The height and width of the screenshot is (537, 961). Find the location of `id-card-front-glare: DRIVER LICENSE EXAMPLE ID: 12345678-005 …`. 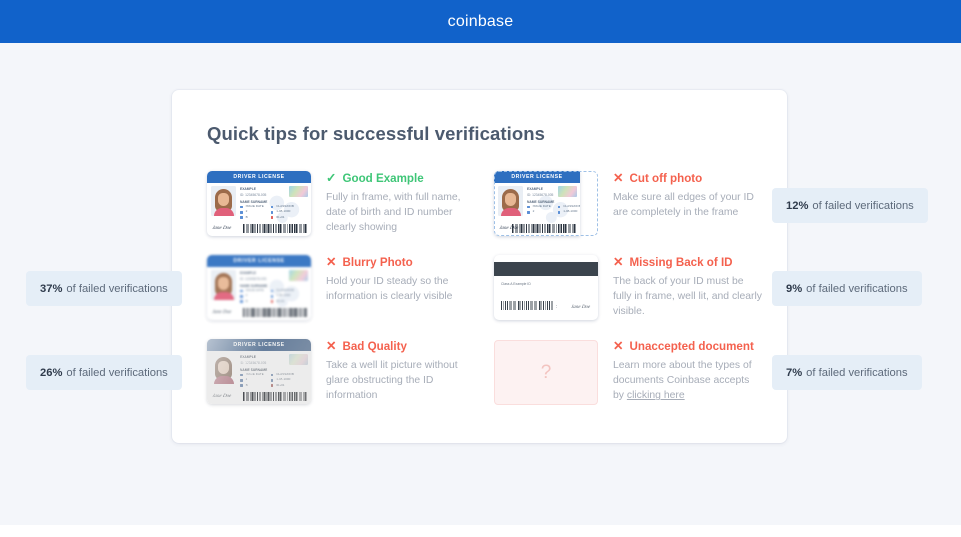

id-card-front-glare: DRIVER LICENSE EXAMPLE ID: 12345678-005 … is located at coordinates (259, 371).